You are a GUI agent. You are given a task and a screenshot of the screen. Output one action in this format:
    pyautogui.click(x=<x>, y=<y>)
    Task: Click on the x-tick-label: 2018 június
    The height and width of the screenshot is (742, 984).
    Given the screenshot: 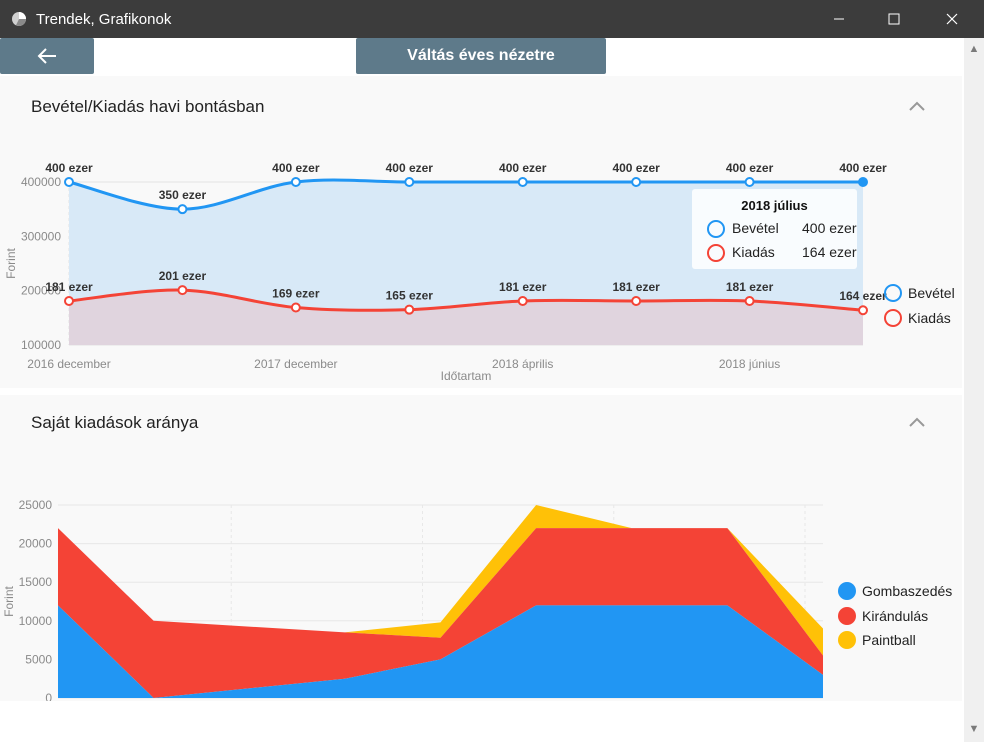 What is the action you would take?
    pyautogui.click(x=749, y=364)
    